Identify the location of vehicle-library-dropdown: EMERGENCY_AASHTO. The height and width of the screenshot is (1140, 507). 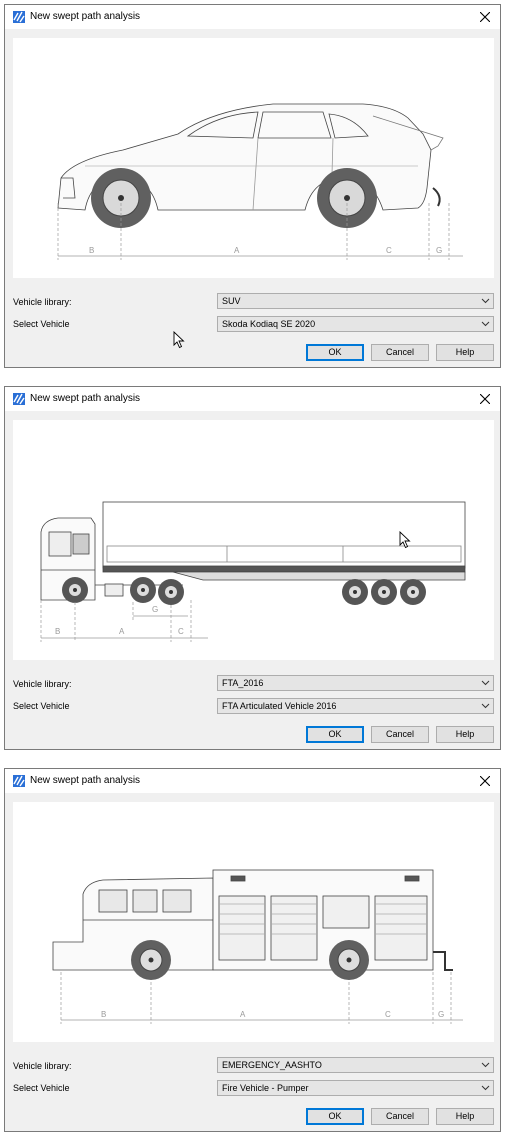
(355, 1065).